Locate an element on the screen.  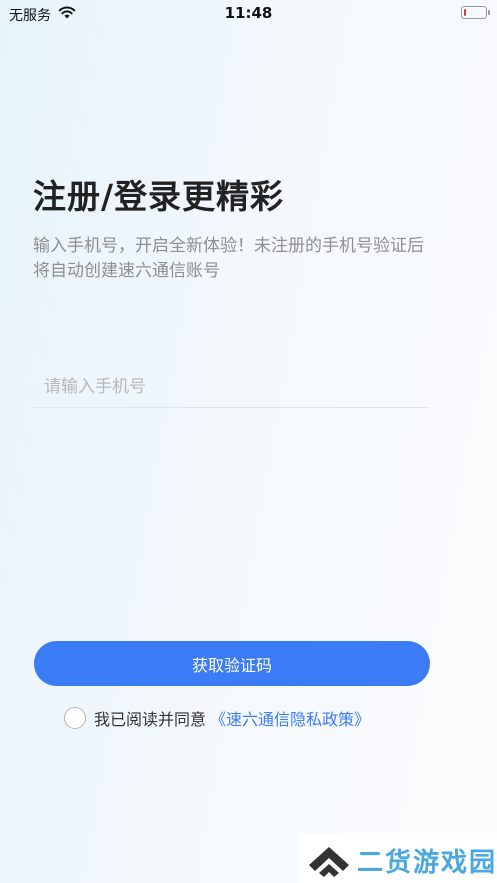
watermark: 二货游戏园 is located at coordinates (397, 858).